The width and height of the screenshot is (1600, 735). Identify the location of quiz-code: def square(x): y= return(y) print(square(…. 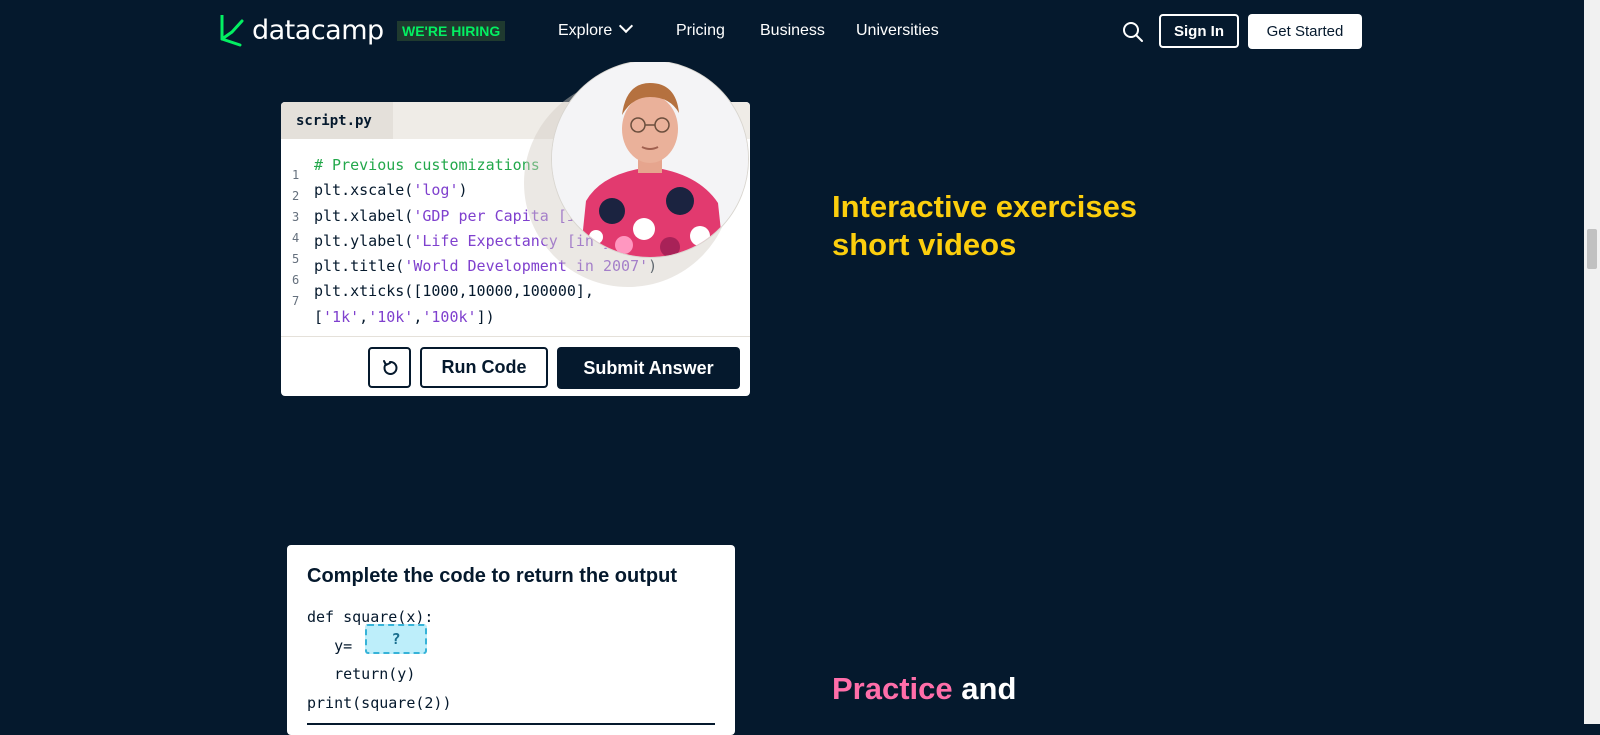
(379, 660).